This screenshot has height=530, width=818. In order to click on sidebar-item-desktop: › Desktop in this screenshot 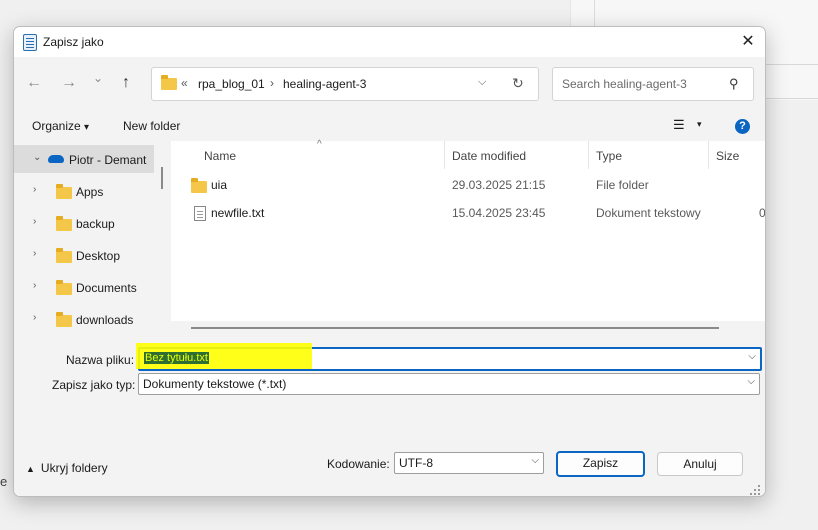, I will do `click(84, 255)`.